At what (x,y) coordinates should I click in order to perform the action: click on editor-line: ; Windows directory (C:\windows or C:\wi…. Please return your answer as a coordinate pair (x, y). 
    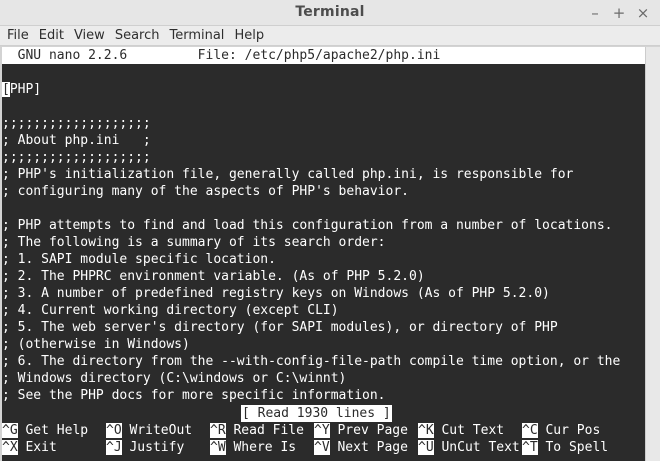
    Looking at the image, I should click on (174, 378).